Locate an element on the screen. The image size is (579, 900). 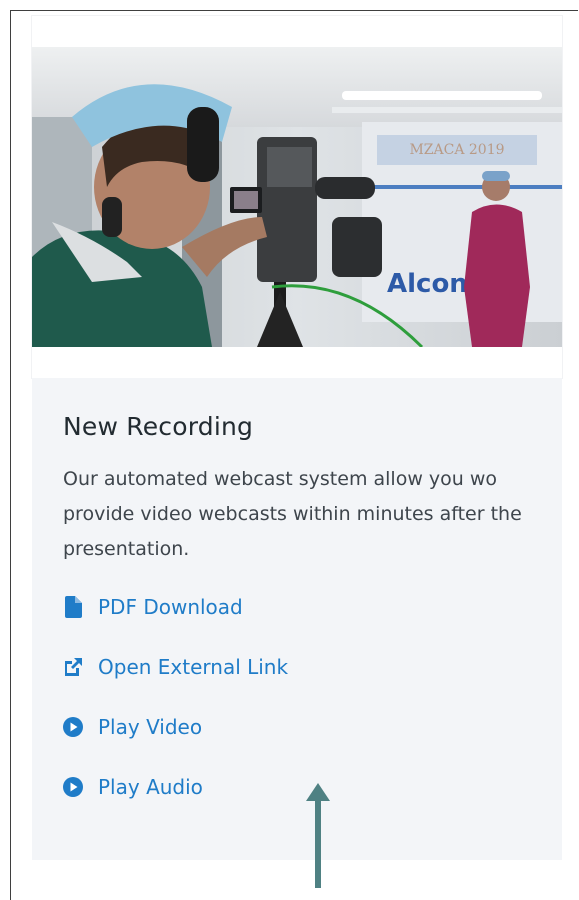
file-icon is located at coordinates (73, 607).